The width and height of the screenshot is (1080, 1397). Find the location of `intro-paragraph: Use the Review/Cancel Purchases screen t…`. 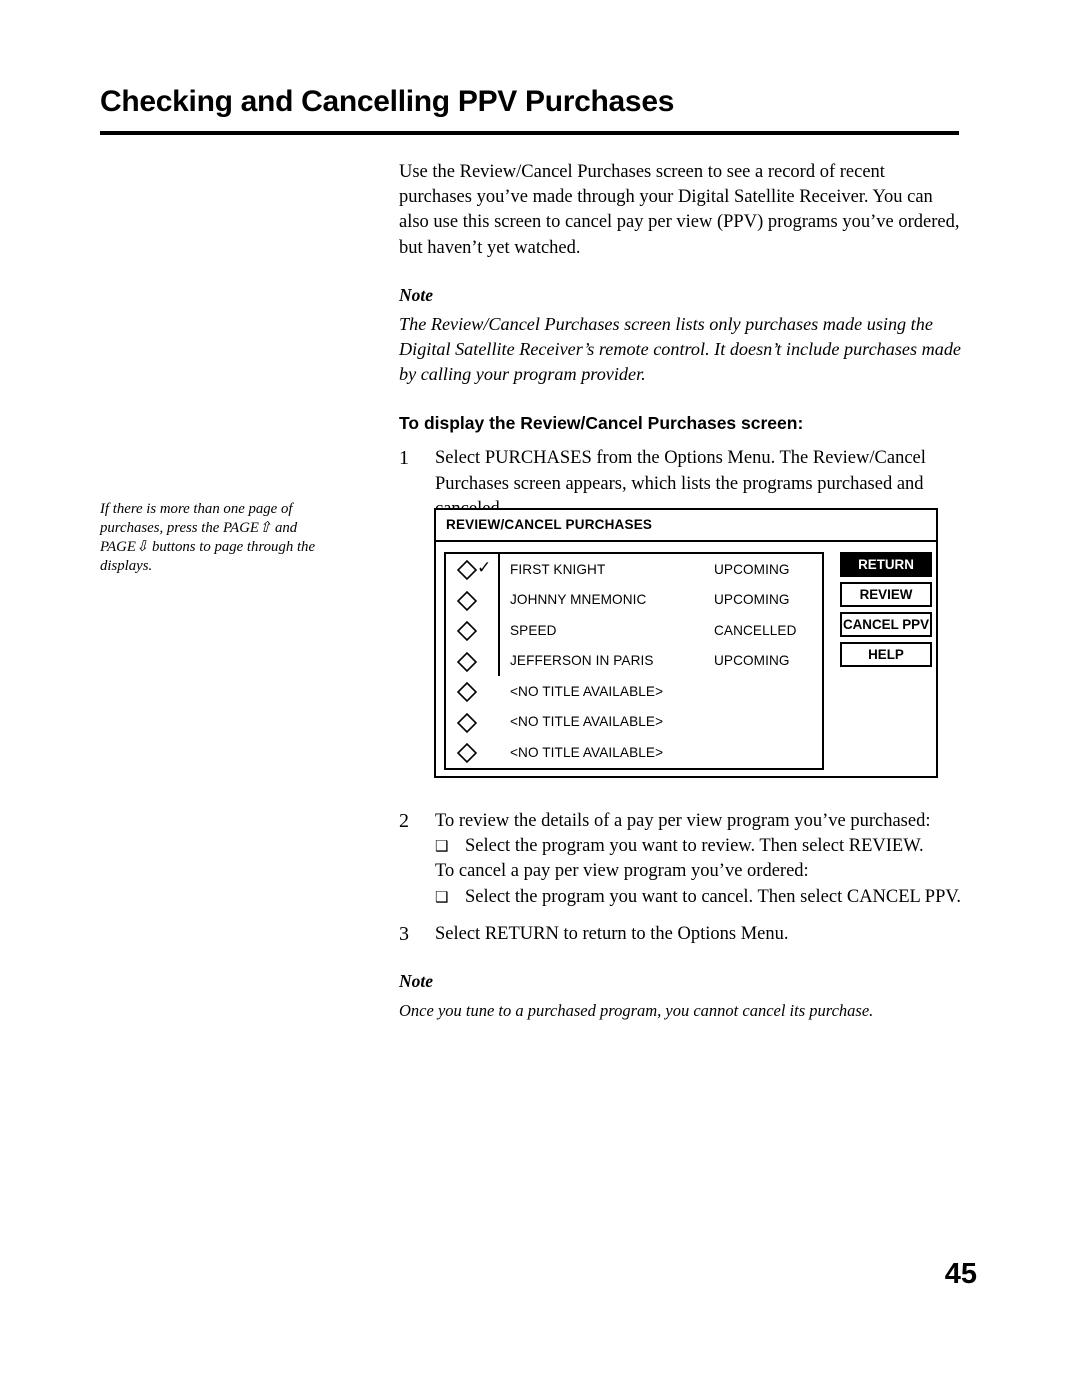

intro-paragraph: Use the Review/Cancel Purchases screen t… is located at coordinates (679, 210).